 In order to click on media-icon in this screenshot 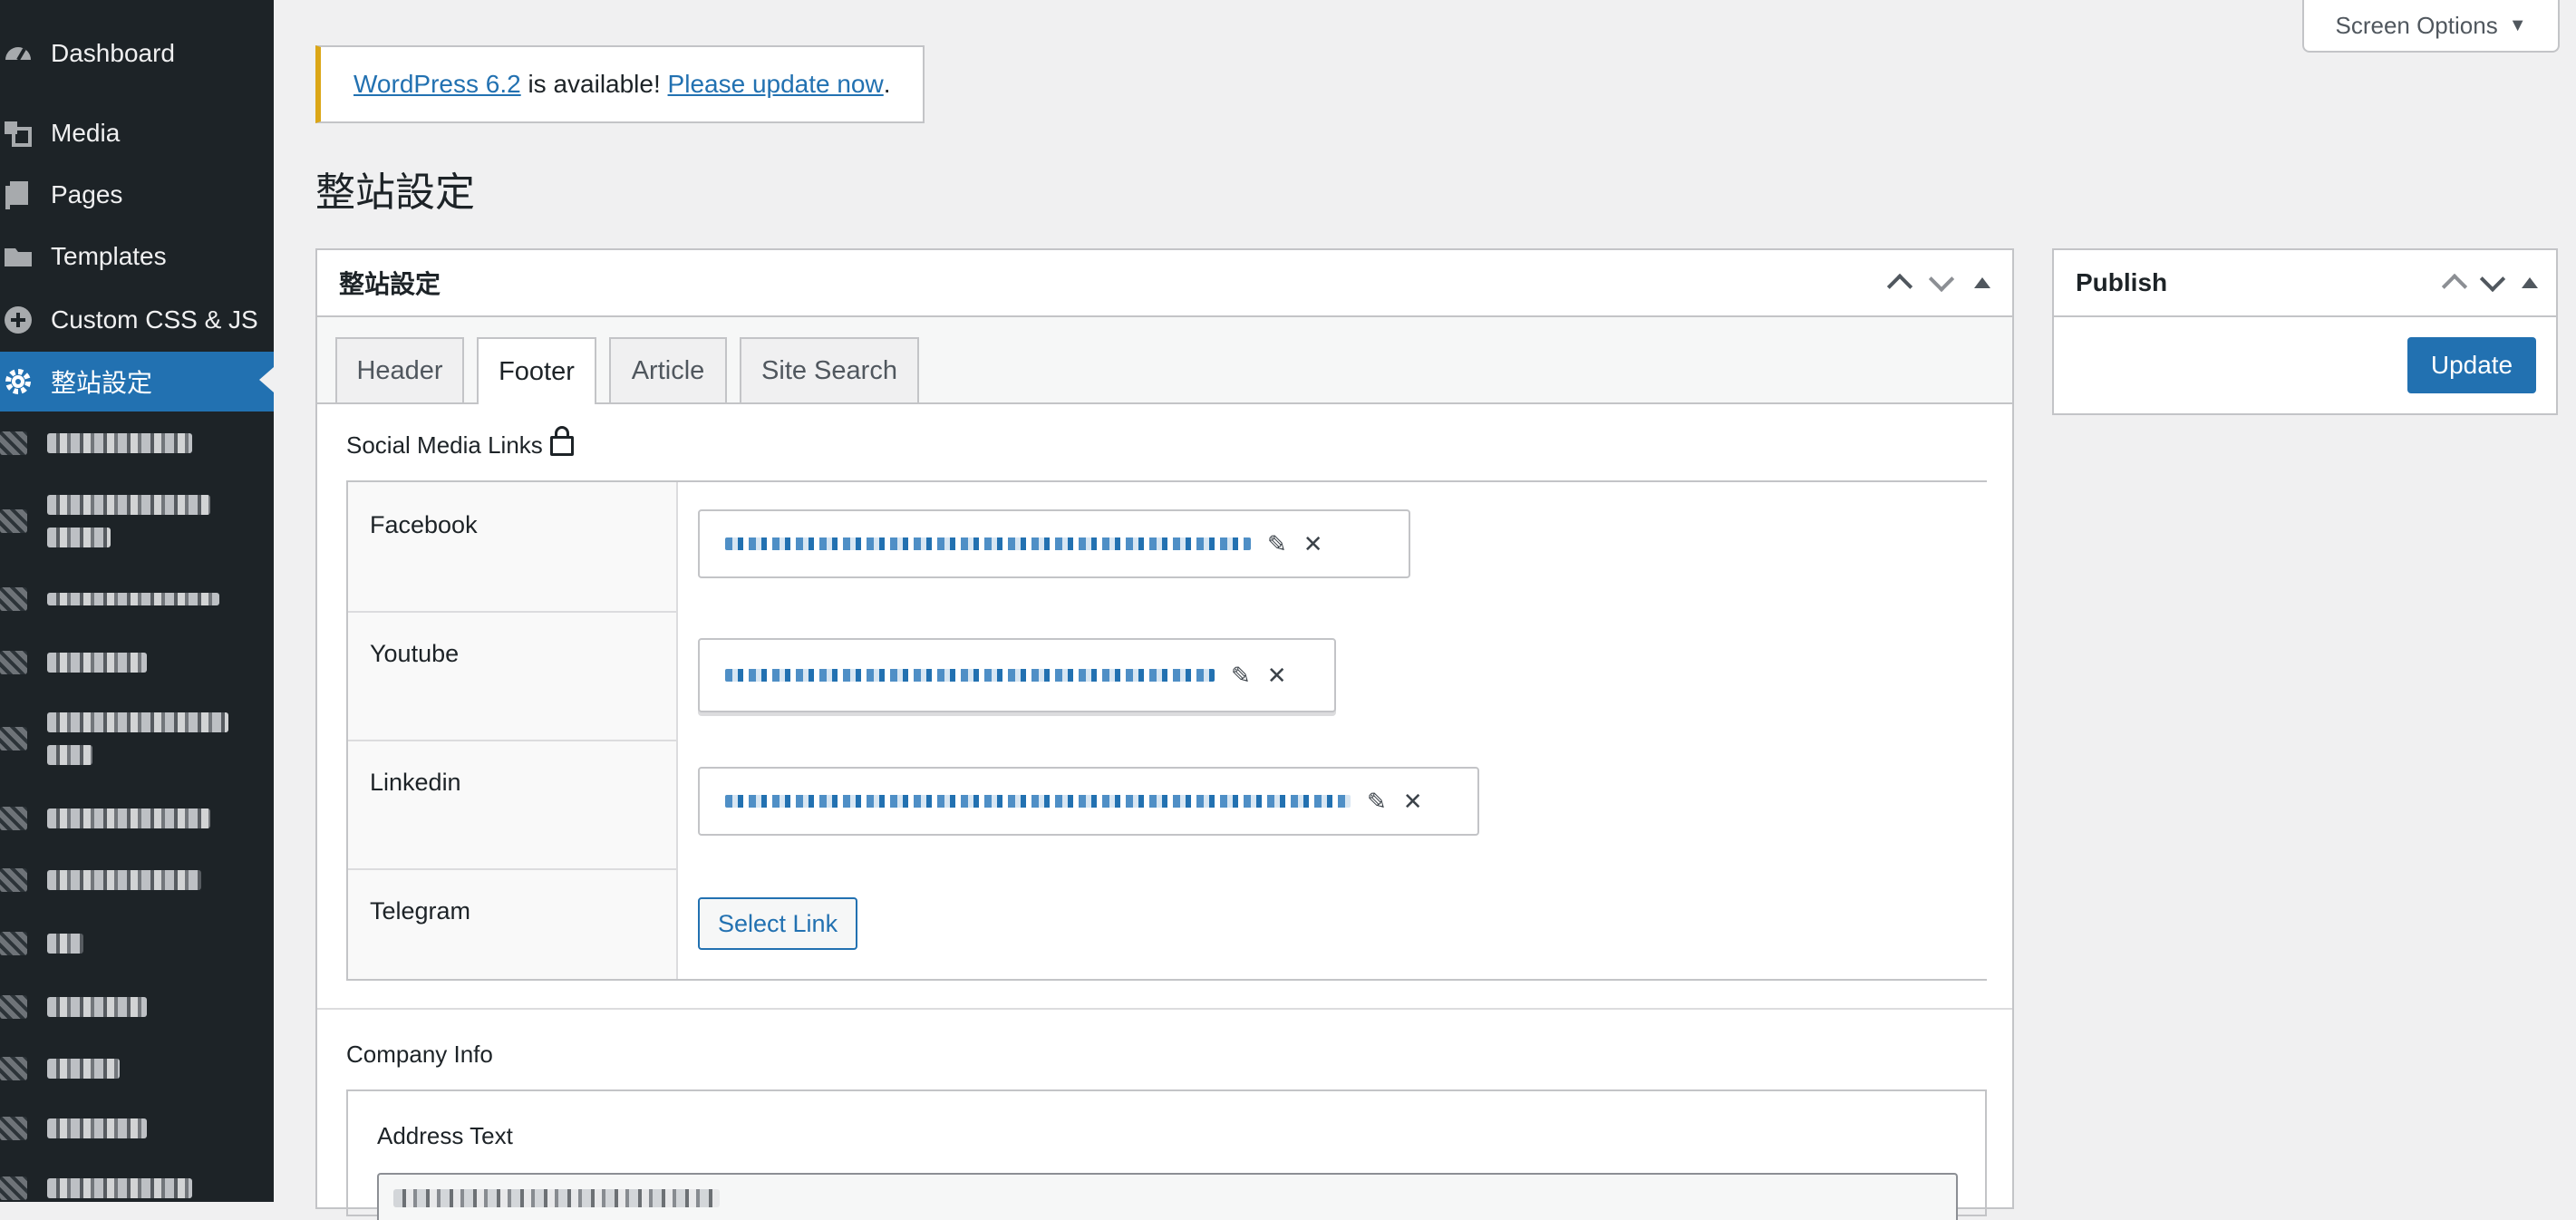, I will do `click(18, 133)`.